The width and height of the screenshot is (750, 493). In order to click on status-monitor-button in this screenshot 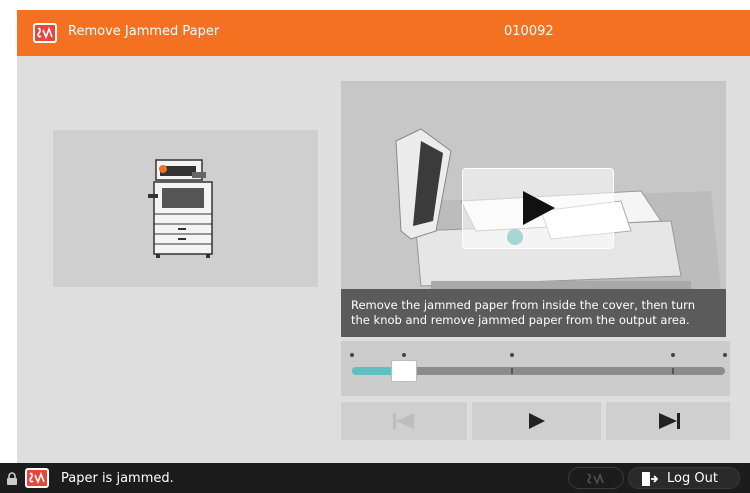, I will do `click(596, 478)`.